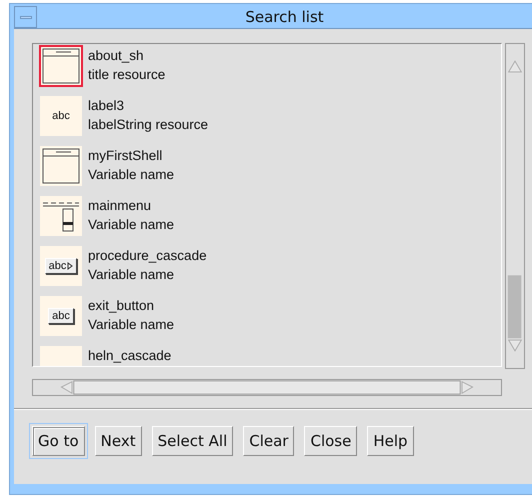 The height and width of the screenshot is (497, 532). Describe the element at coordinates (131, 305) in the screenshot. I see `item-name: exit_button` at that location.